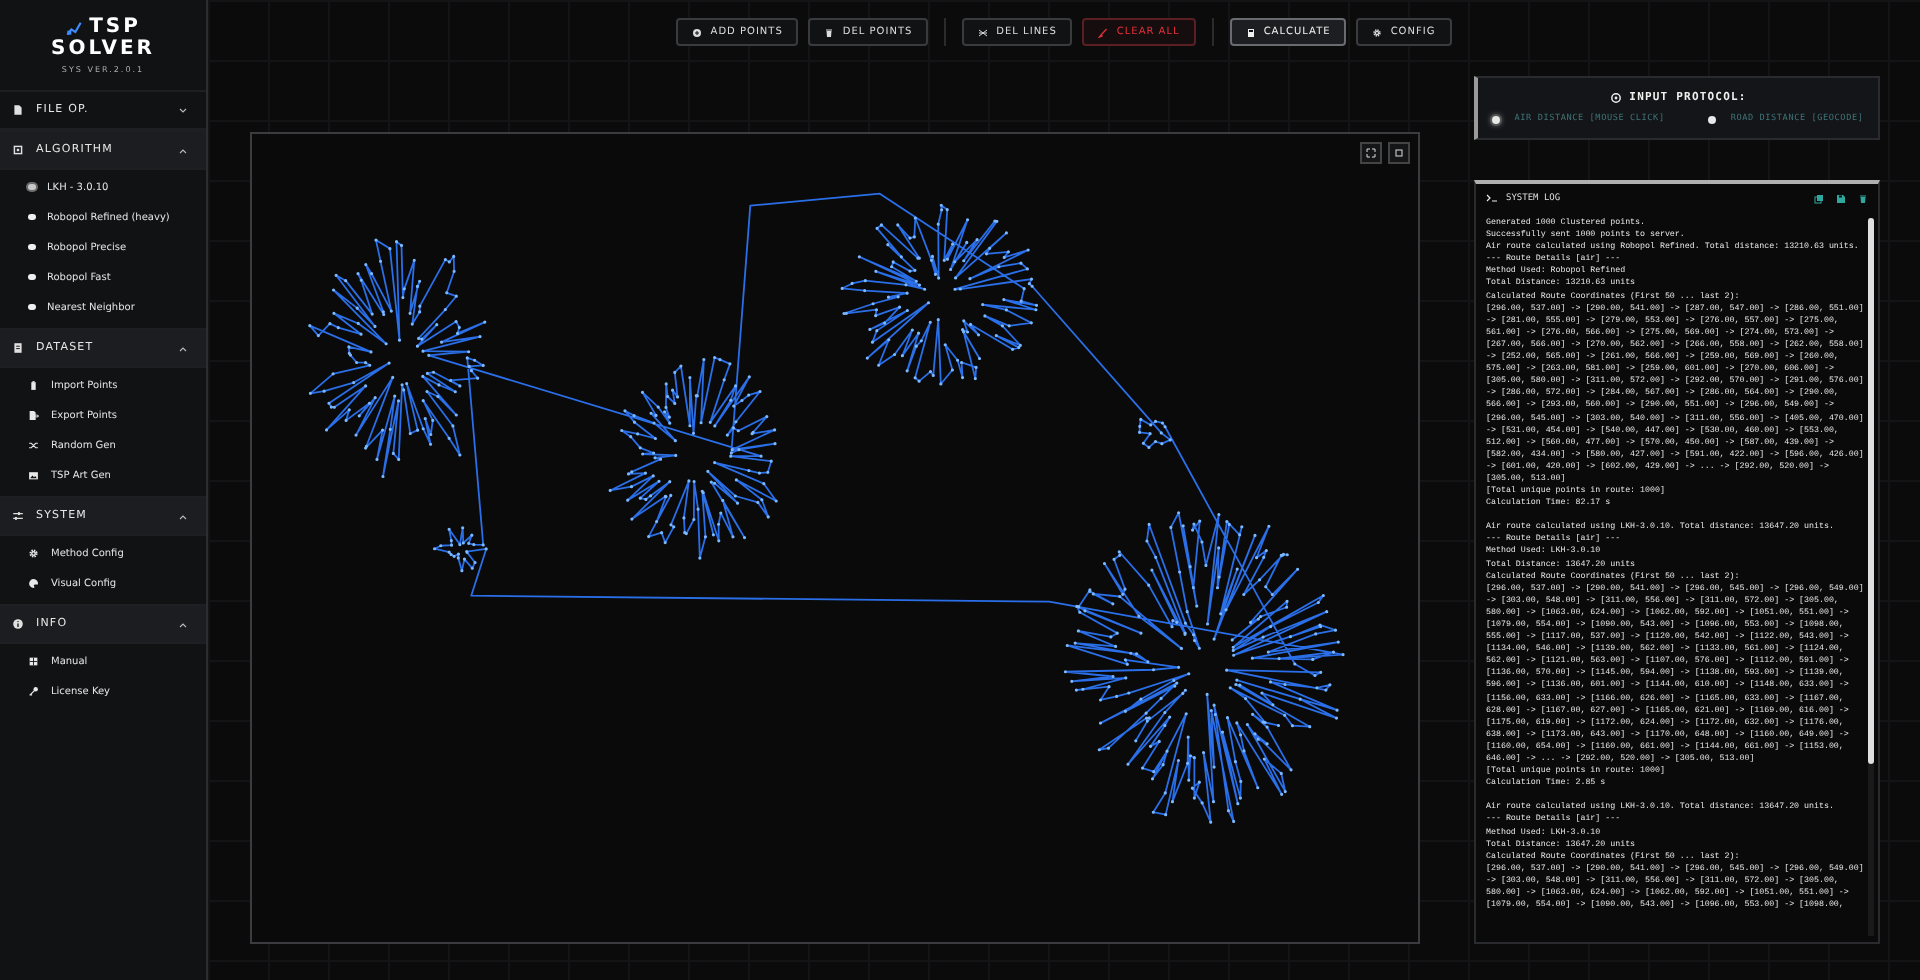 This screenshot has height=980, width=1920. What do you see at coordinates (18, 348) in the screenshot?
I see `document-icon` at bounding box center [18, 348].